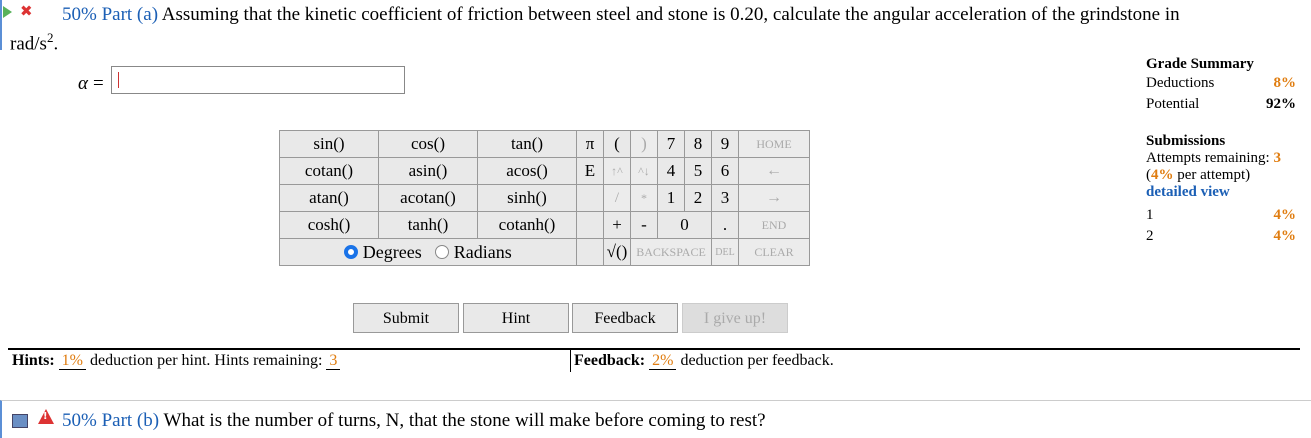 The height and width of the screenshot is (438, 1311). Describe the element at coordinates (329, 171) in the screenshot. I see `key-cotan: cotan()` at that location.